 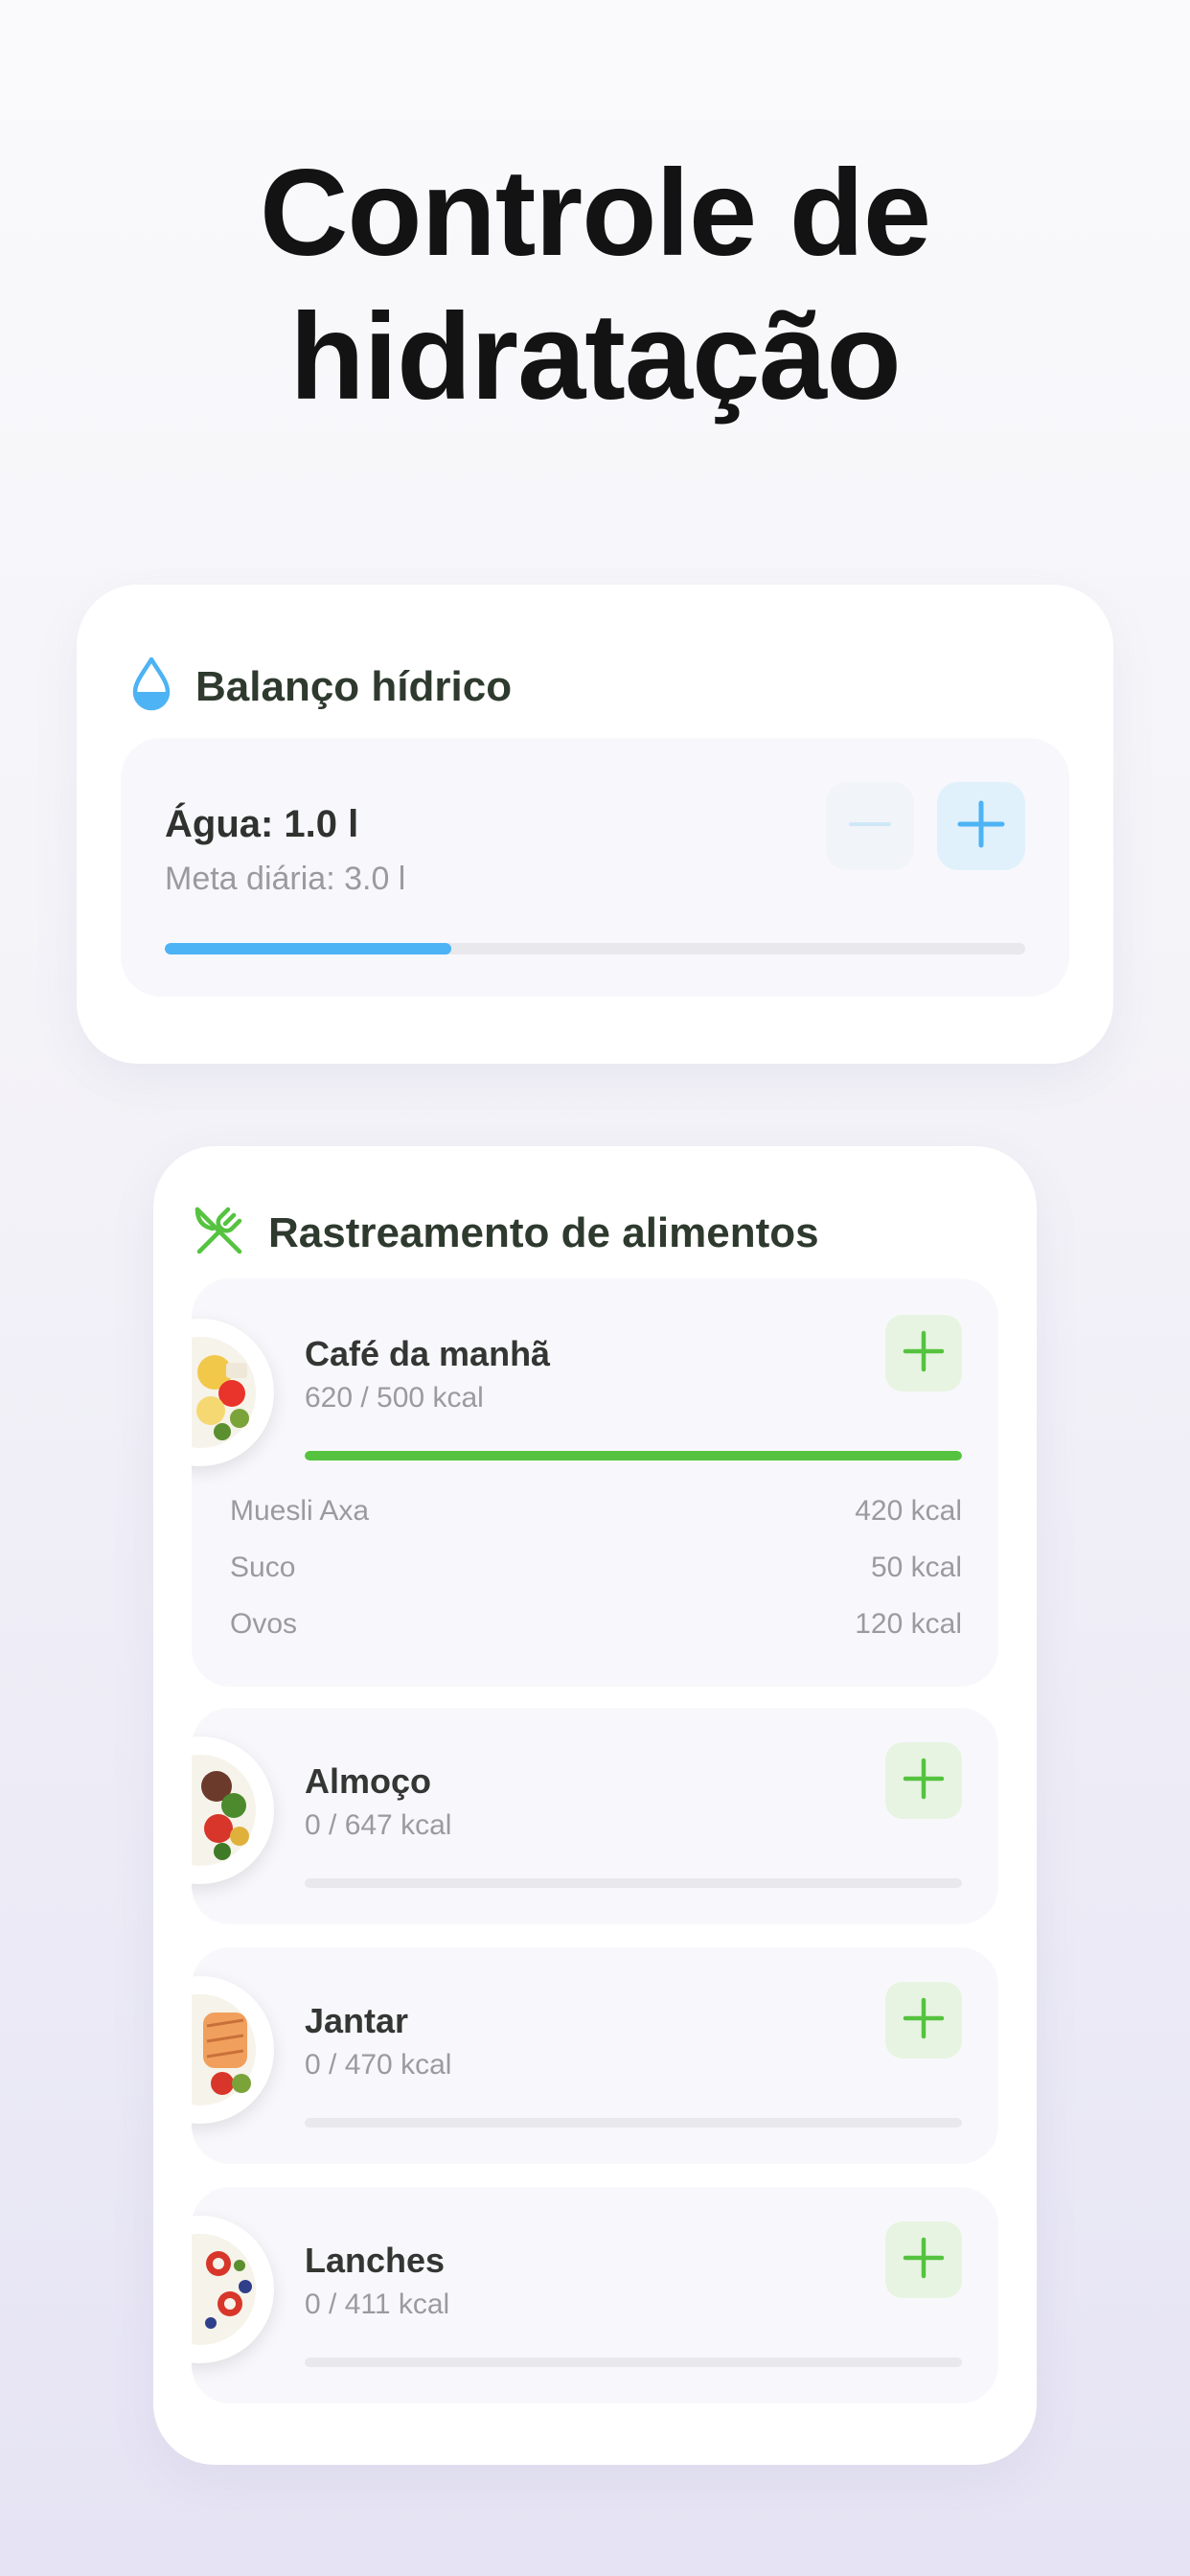 I want to click on water-progress-fill, so click(x=309, y=948).